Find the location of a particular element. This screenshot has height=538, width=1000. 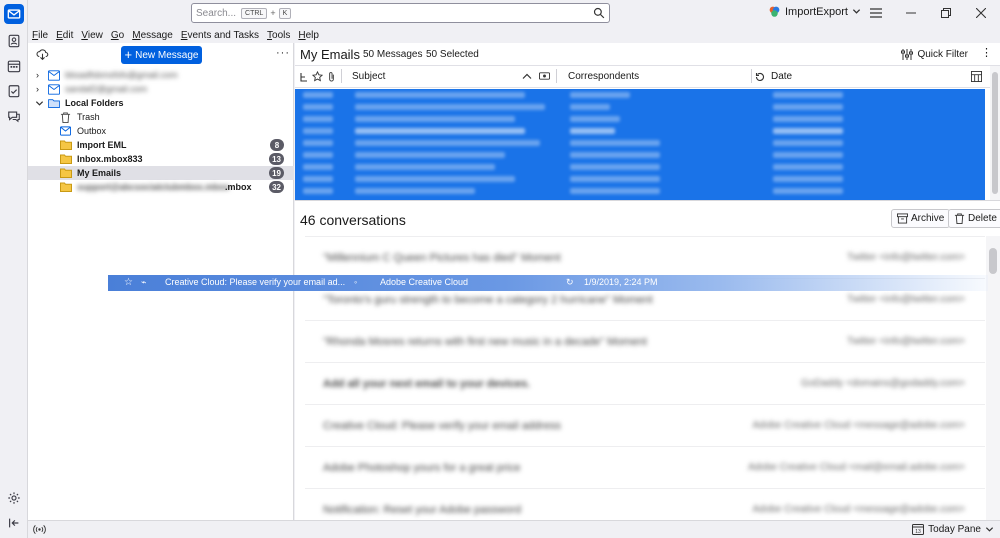

account-name: bbsadfsbmsfsfs@gmail.com is located at coordinates (121, 75).